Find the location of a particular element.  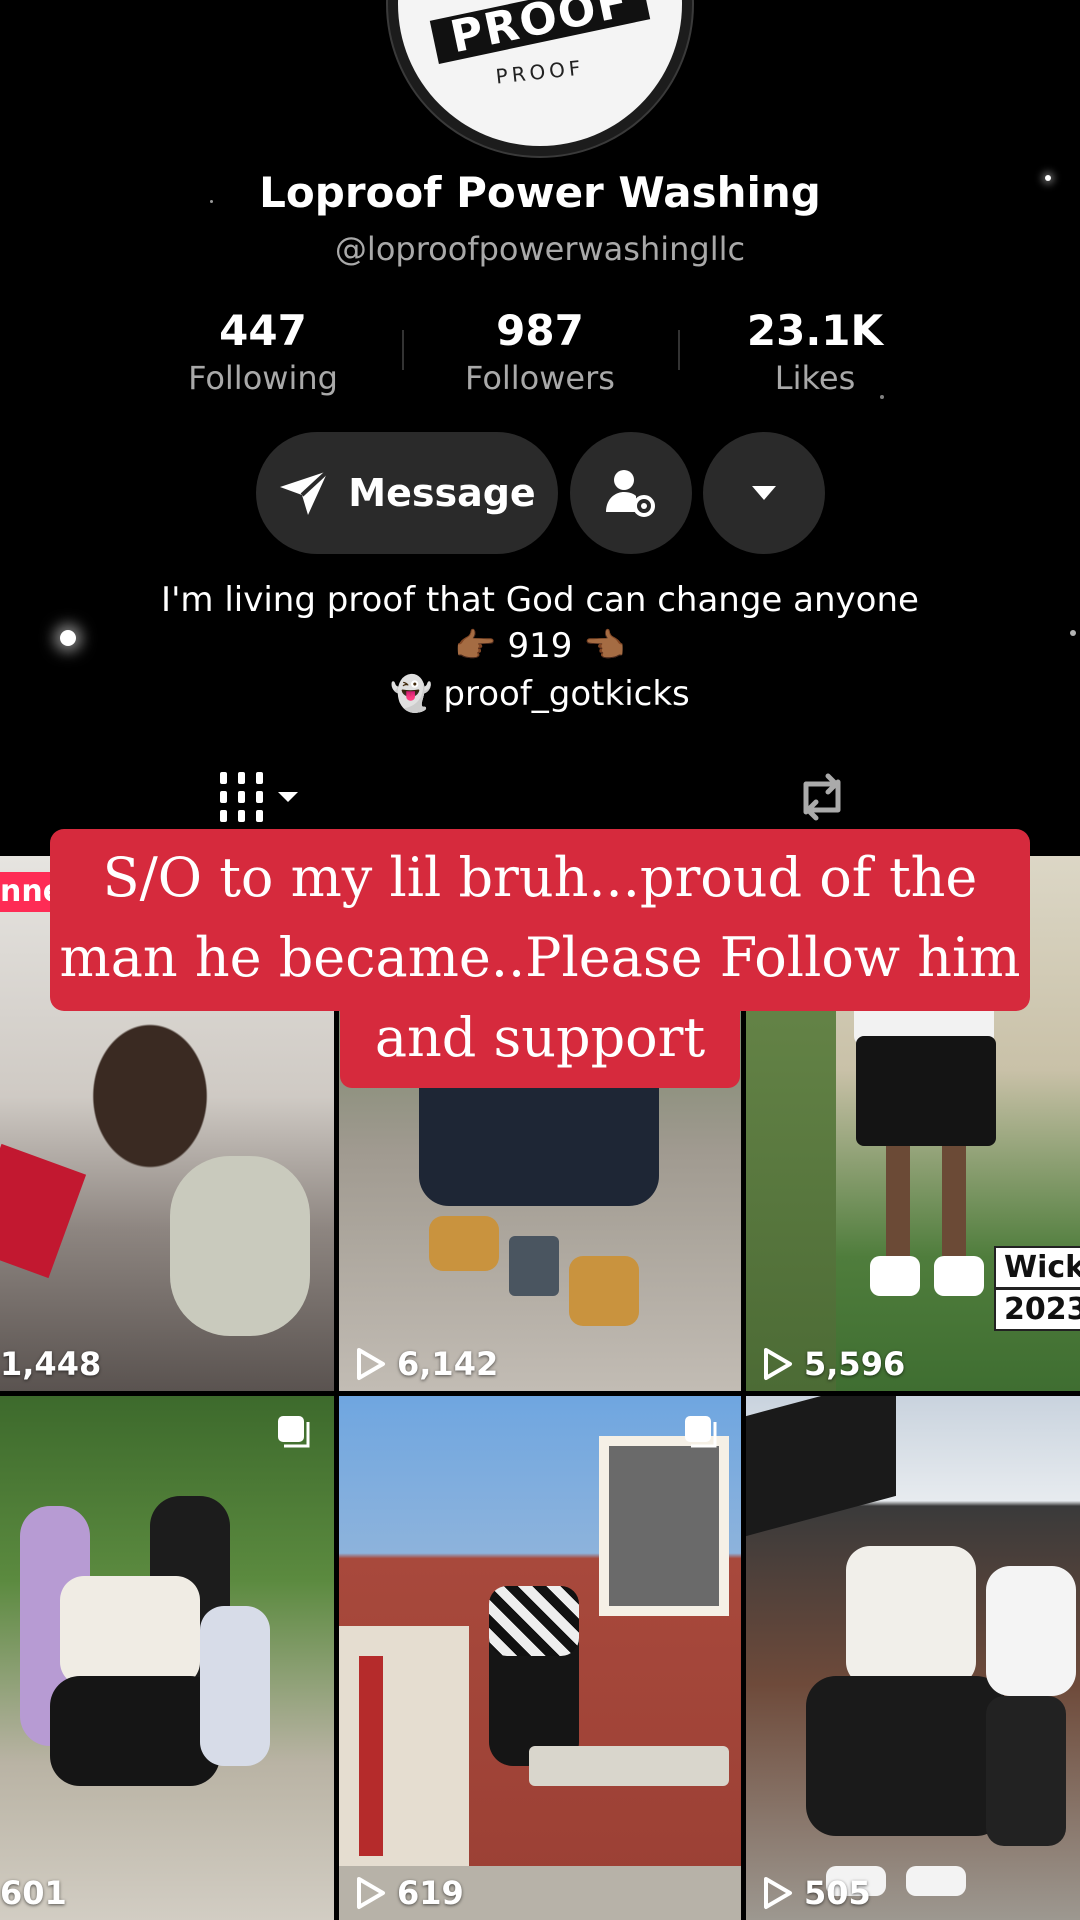

message-button: Message is located at coordinates (407, 493).